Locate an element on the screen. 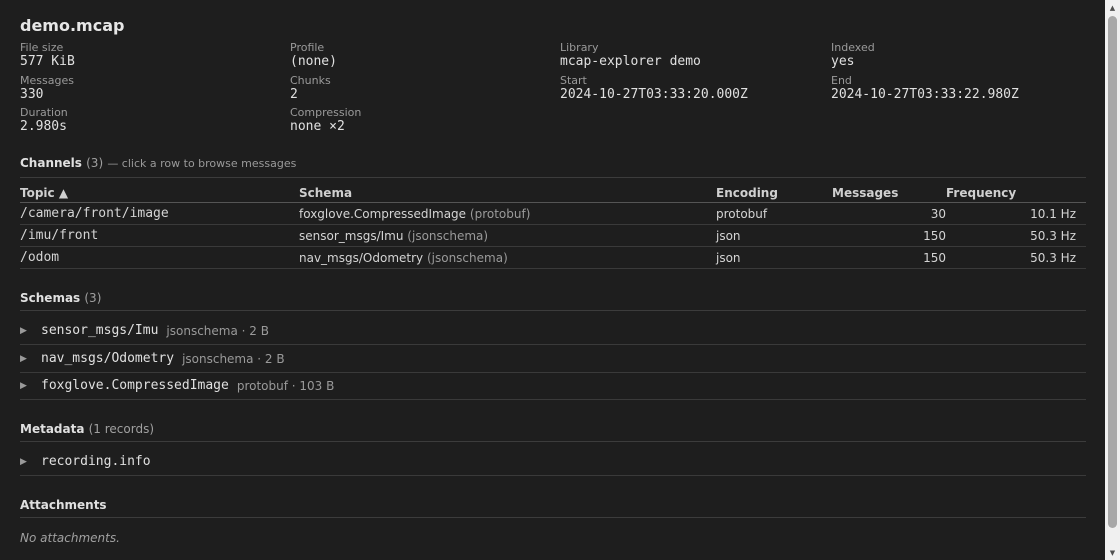  metadata-count: (1 records) is located at coordinates (121, 429).